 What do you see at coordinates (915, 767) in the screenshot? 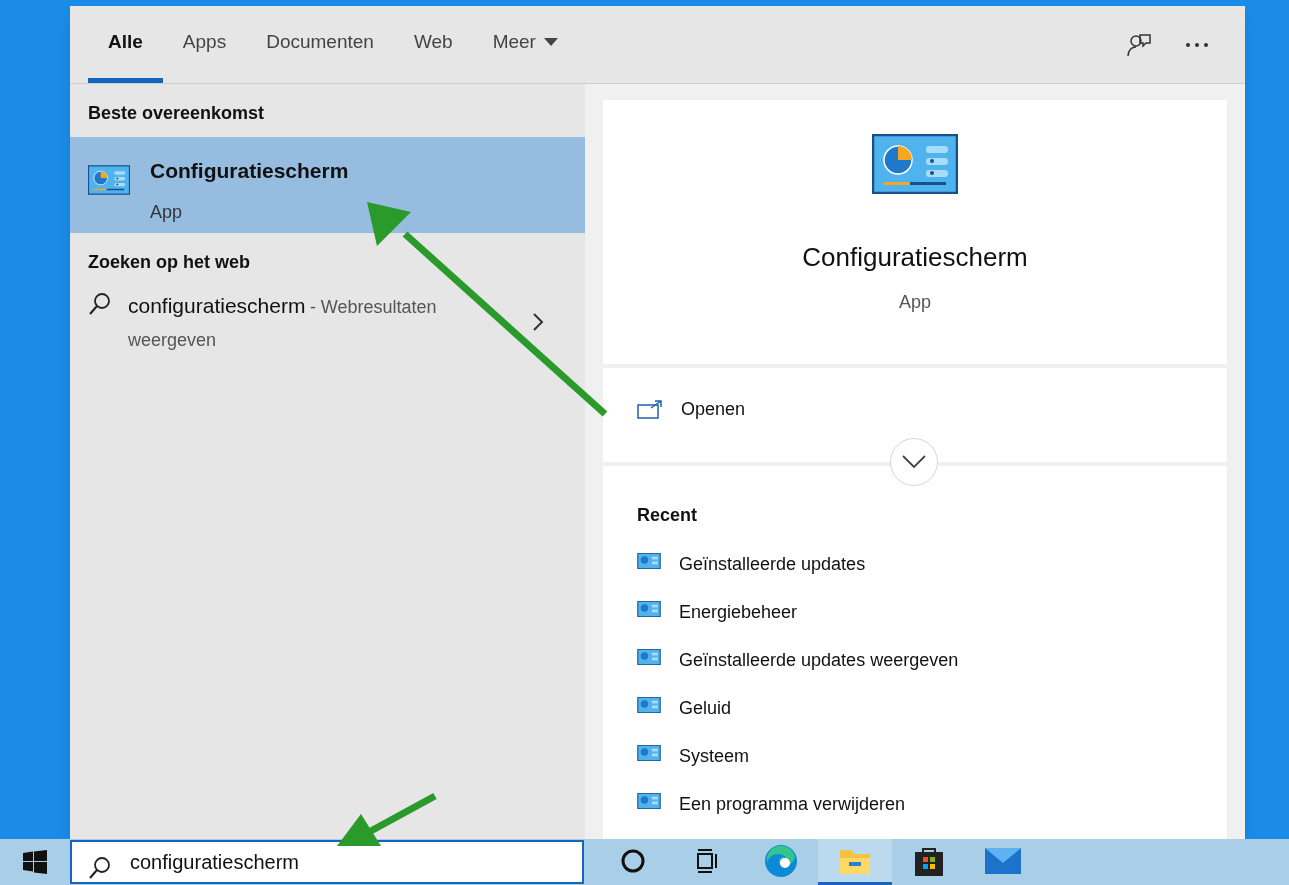
I see `recent-item: Systeem` at bounding box center [915, 767].